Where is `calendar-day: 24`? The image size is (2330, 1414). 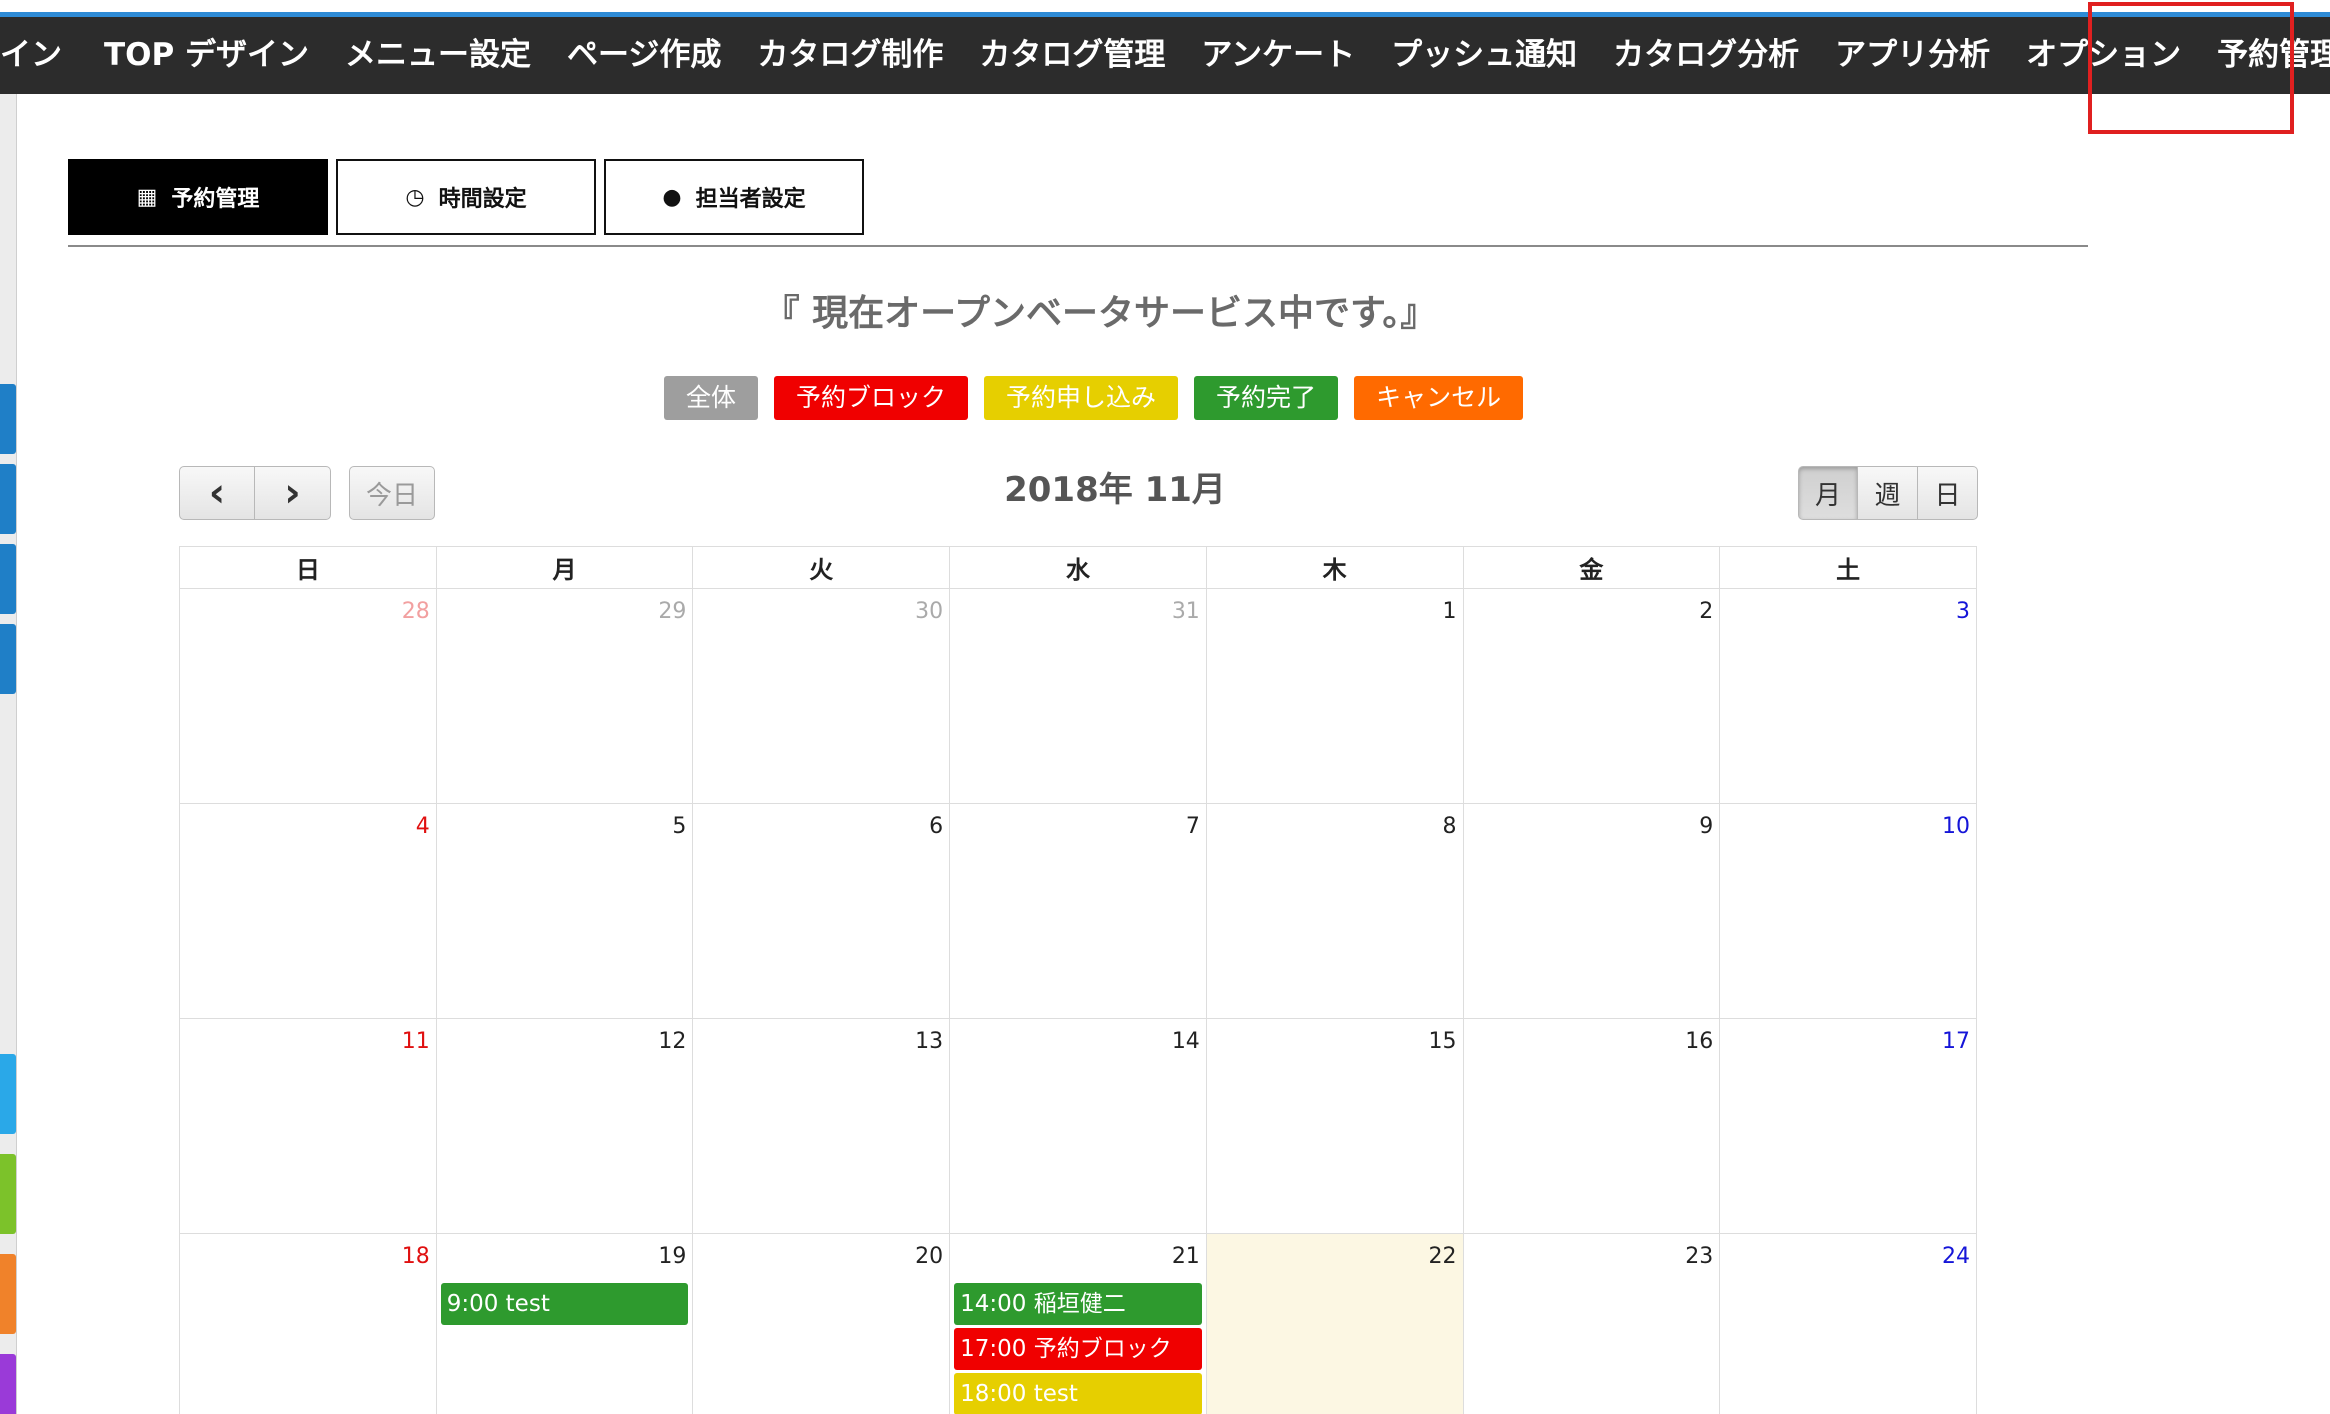
calendar-day: 24 is located at coordinates (1848, 1323).